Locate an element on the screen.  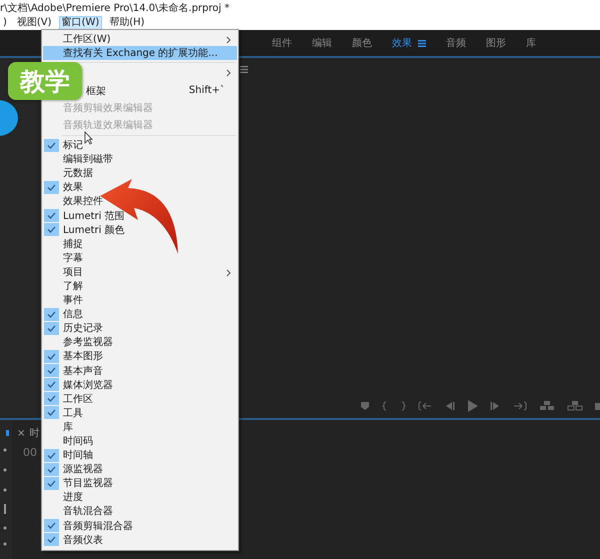
sticker-overlay: 教学 is located at coordinates (45, 81).